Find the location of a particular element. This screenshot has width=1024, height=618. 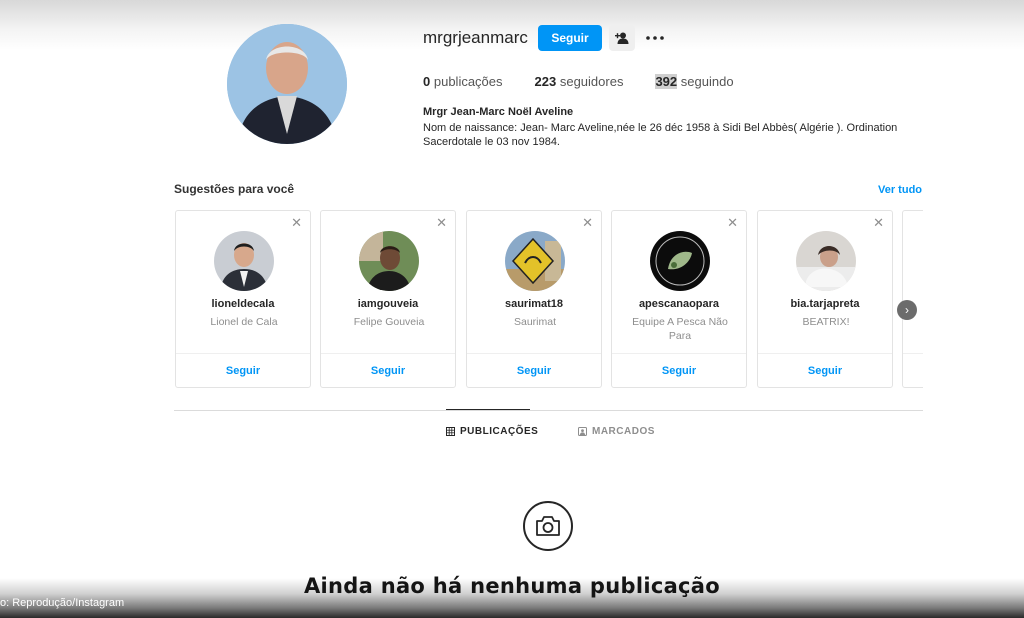

empty-state-message: Ainda não há nenhuma publicação is located at coordinates (512, 586).